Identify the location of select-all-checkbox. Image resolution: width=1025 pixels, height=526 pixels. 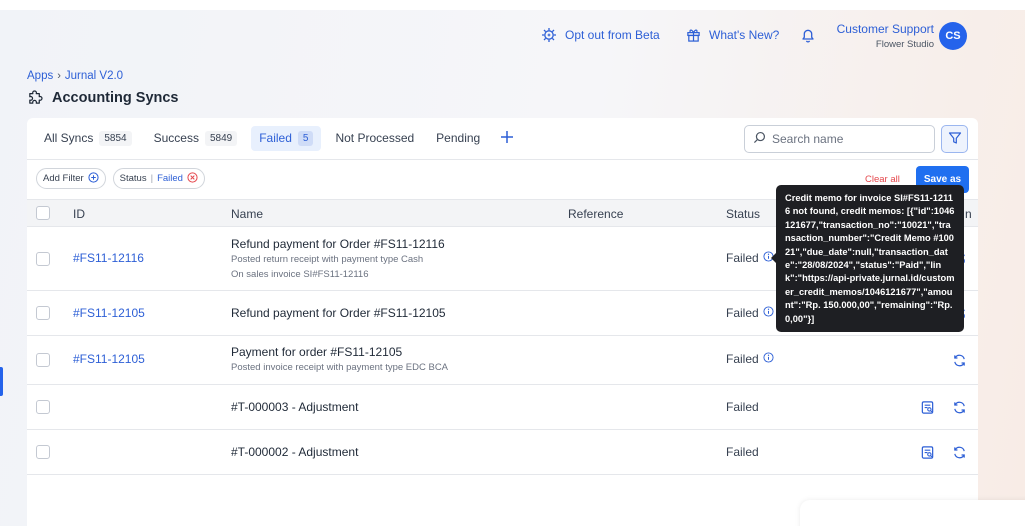
(43, 213).